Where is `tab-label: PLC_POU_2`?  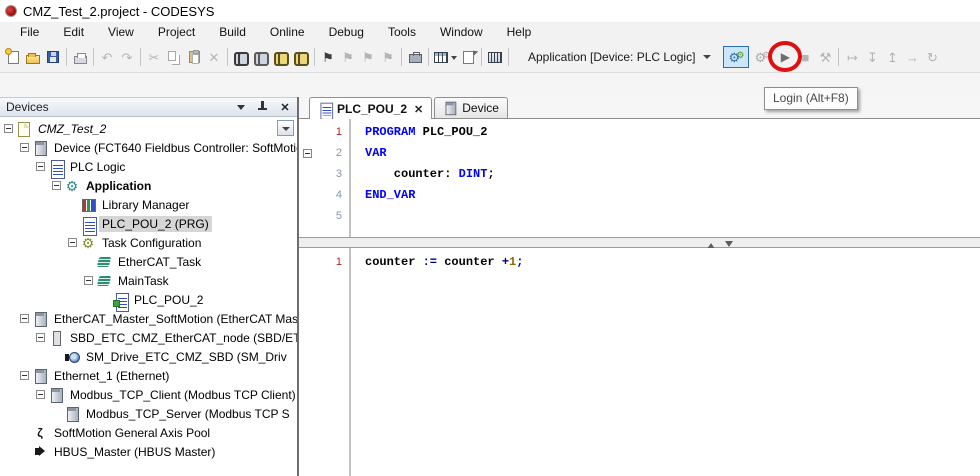 tab-label: PLC_POU_2 is located at coordinates (372, 108).